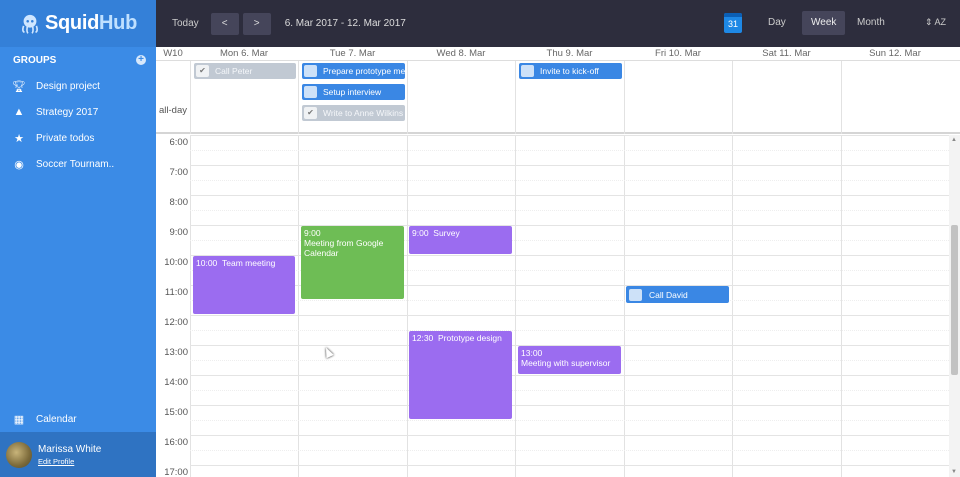 The height and width of the screenshot is (477, 960). I want to click on time-label: 6:00, so click(179, 142).